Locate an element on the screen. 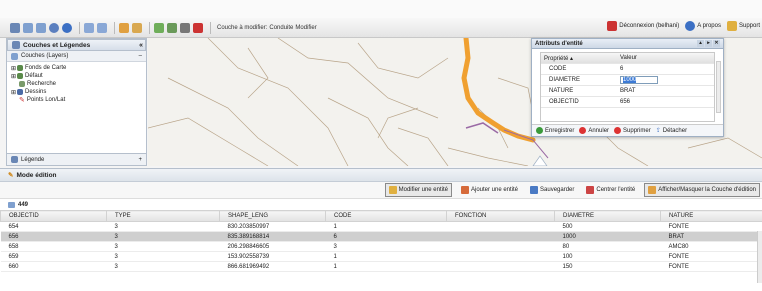 This screenshot has width=762, height=291. table-row: 660 3 866.681969492 1 150 FONTE is located at coordinates (381, 266).